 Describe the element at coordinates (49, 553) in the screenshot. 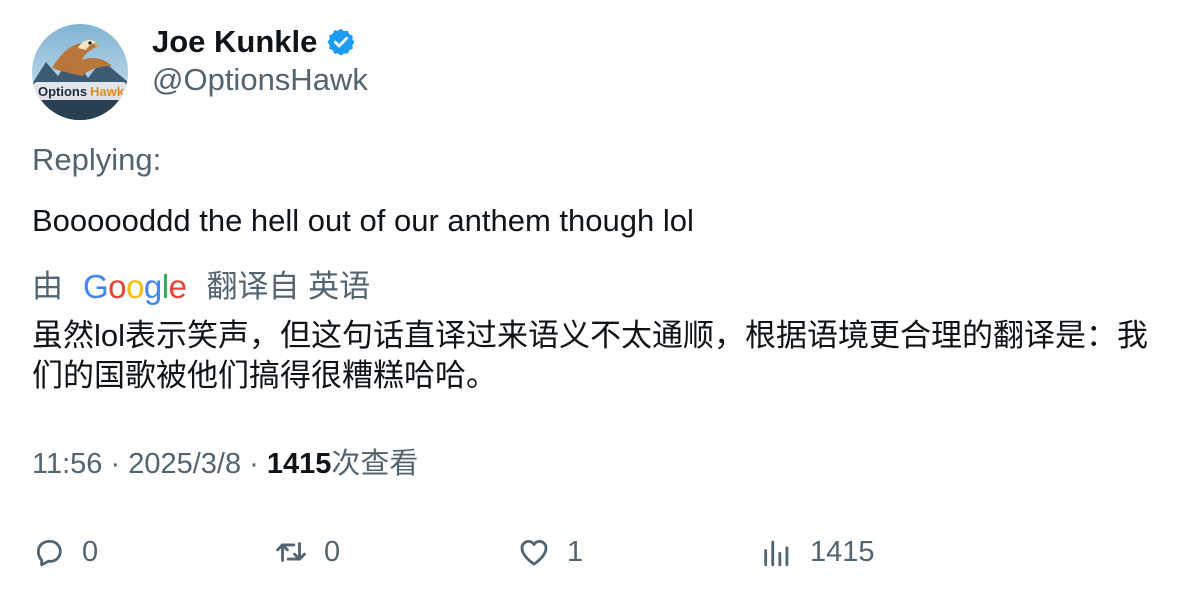

I see `reply-icon` at that location.